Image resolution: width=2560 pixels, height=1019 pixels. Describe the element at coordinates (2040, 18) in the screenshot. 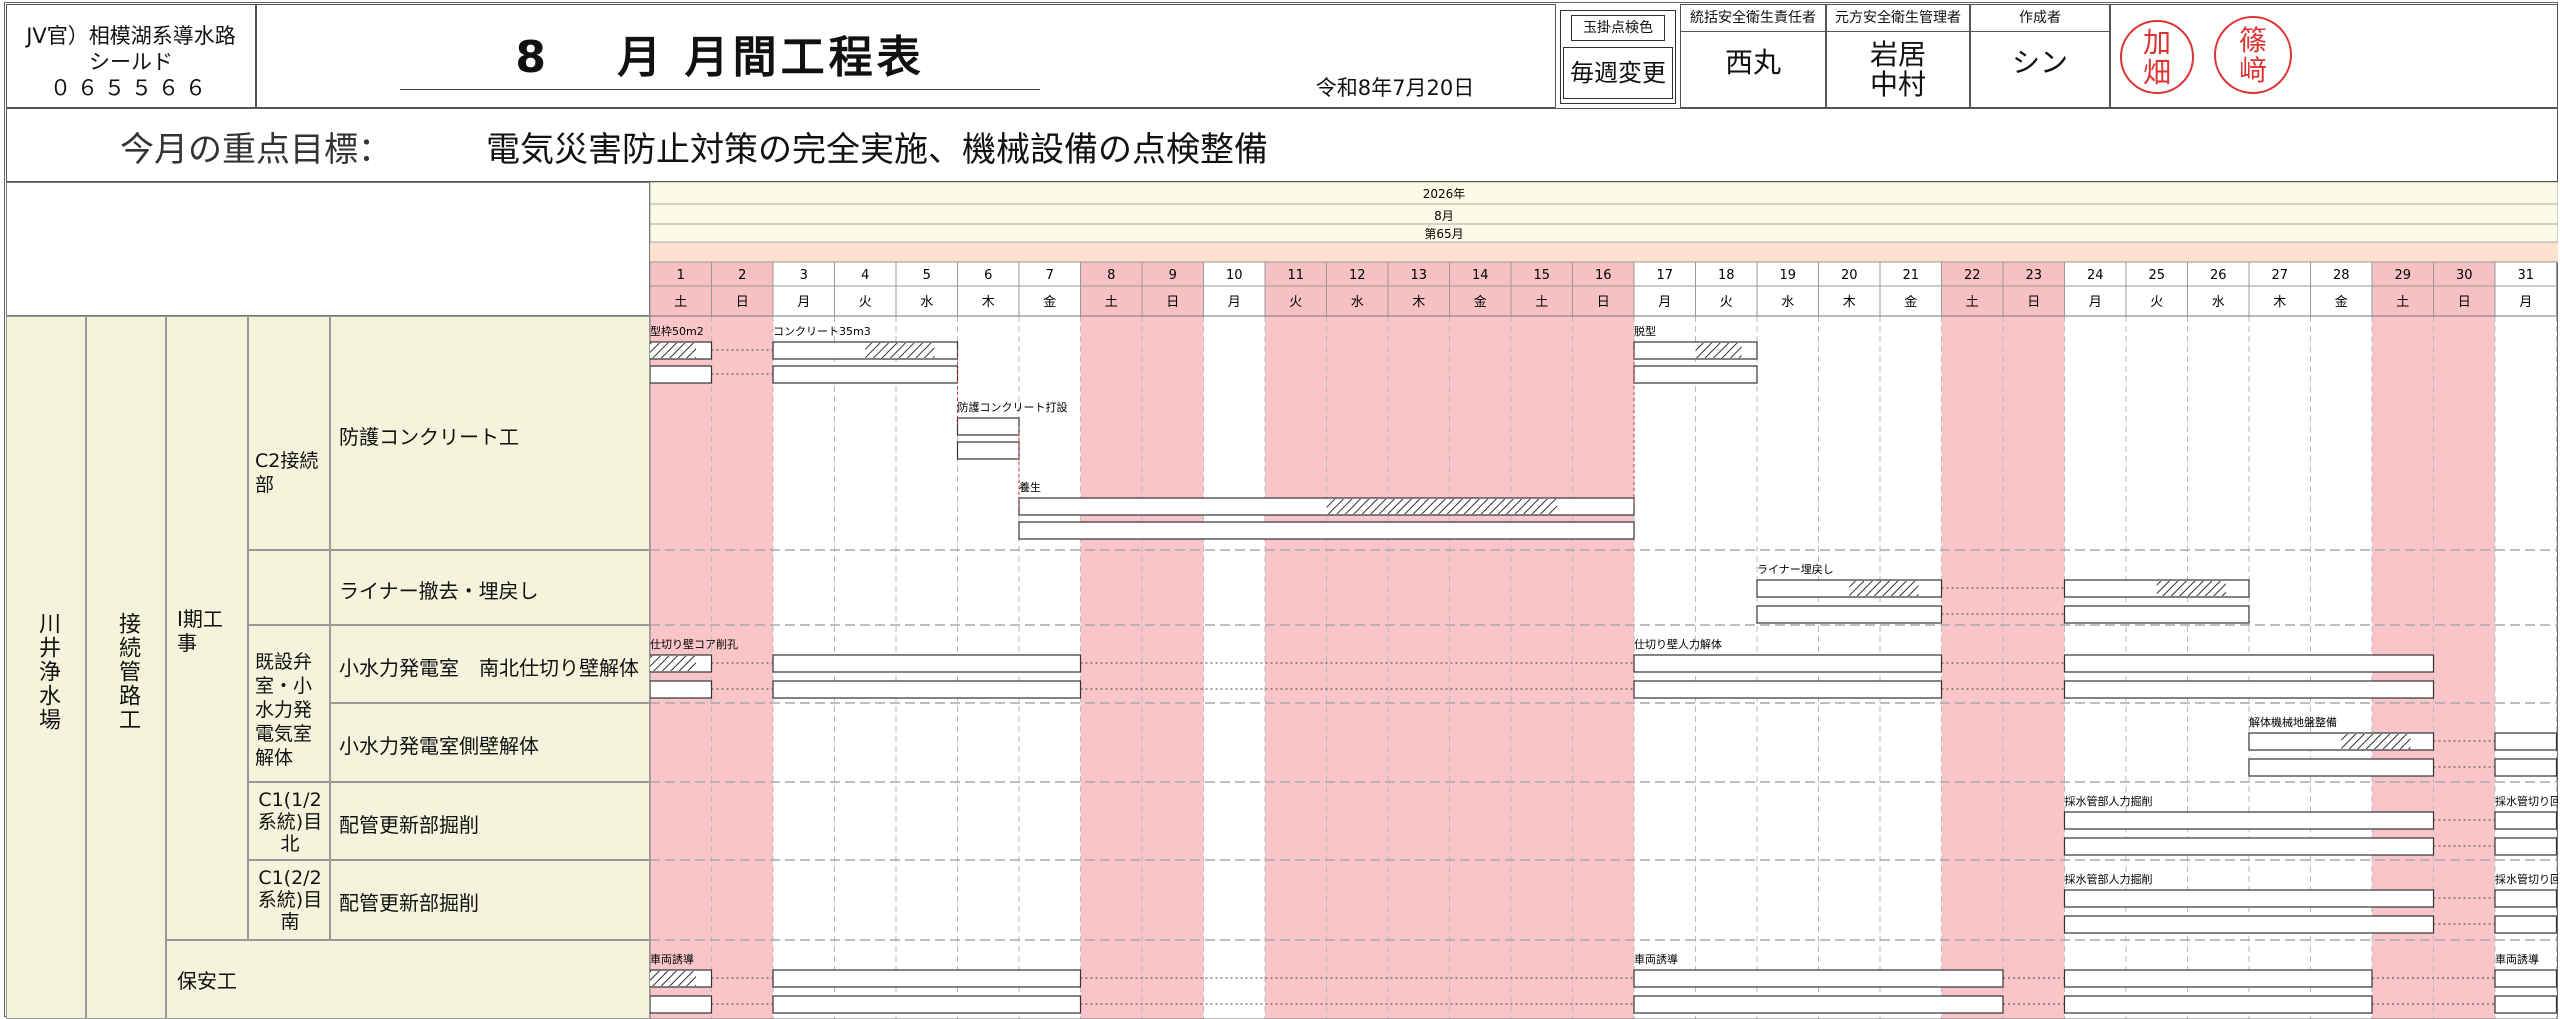

I see `author-title: 作成者` at that location.